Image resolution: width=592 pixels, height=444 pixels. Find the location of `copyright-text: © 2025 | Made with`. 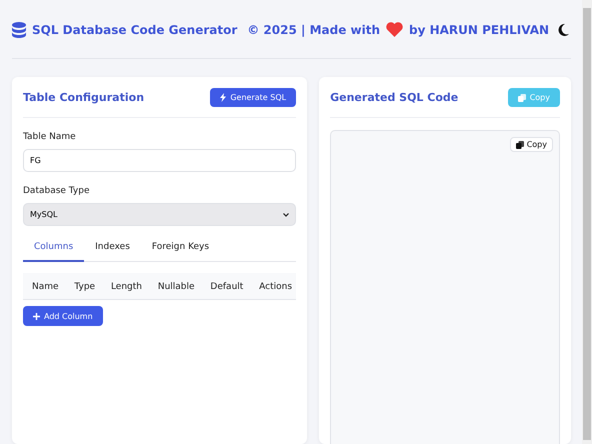

copyright-text: © 2025 | Made with is located at coordinates (313, 29).